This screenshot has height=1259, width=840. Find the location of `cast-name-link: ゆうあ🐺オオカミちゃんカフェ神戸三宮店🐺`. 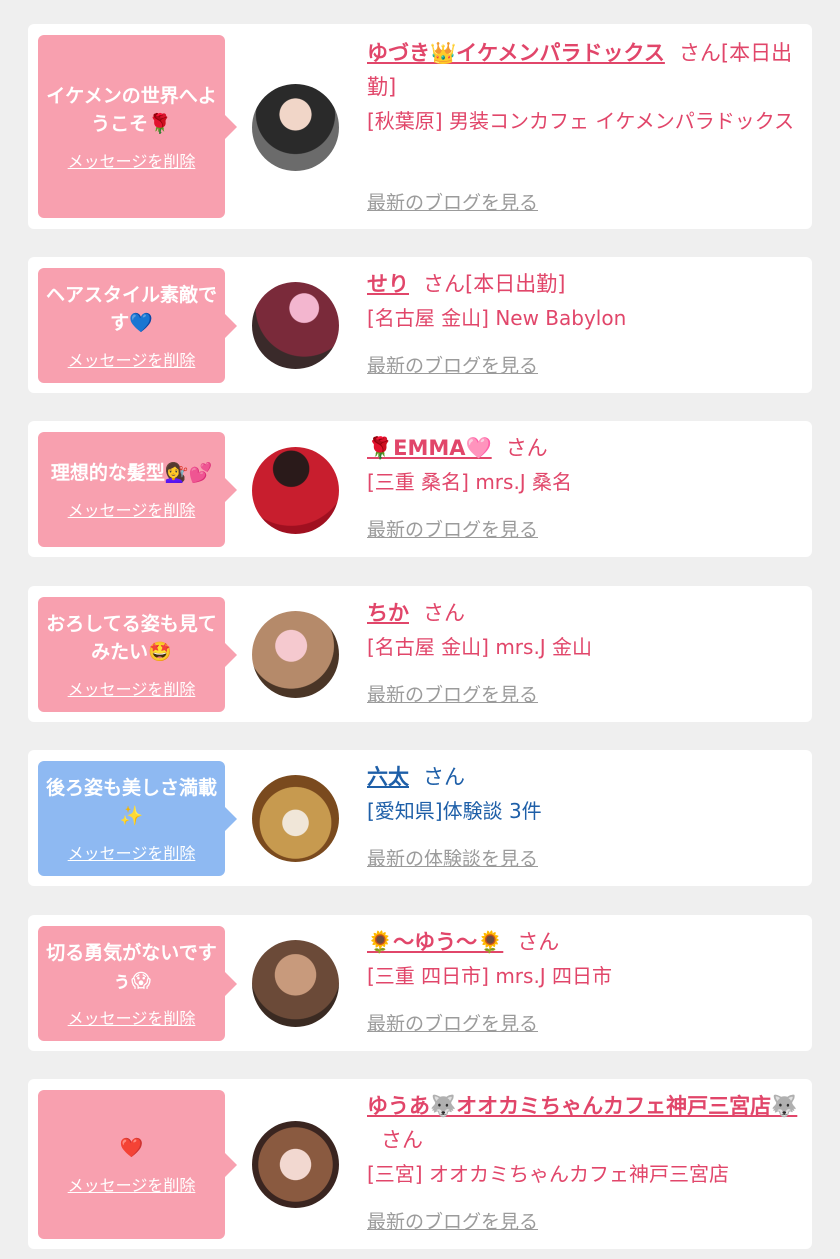

cast-name-link: ゆうあ🐺オオカミちゃんカフェ神戸三宮店🐺 is located at coordinates (582, 1106).